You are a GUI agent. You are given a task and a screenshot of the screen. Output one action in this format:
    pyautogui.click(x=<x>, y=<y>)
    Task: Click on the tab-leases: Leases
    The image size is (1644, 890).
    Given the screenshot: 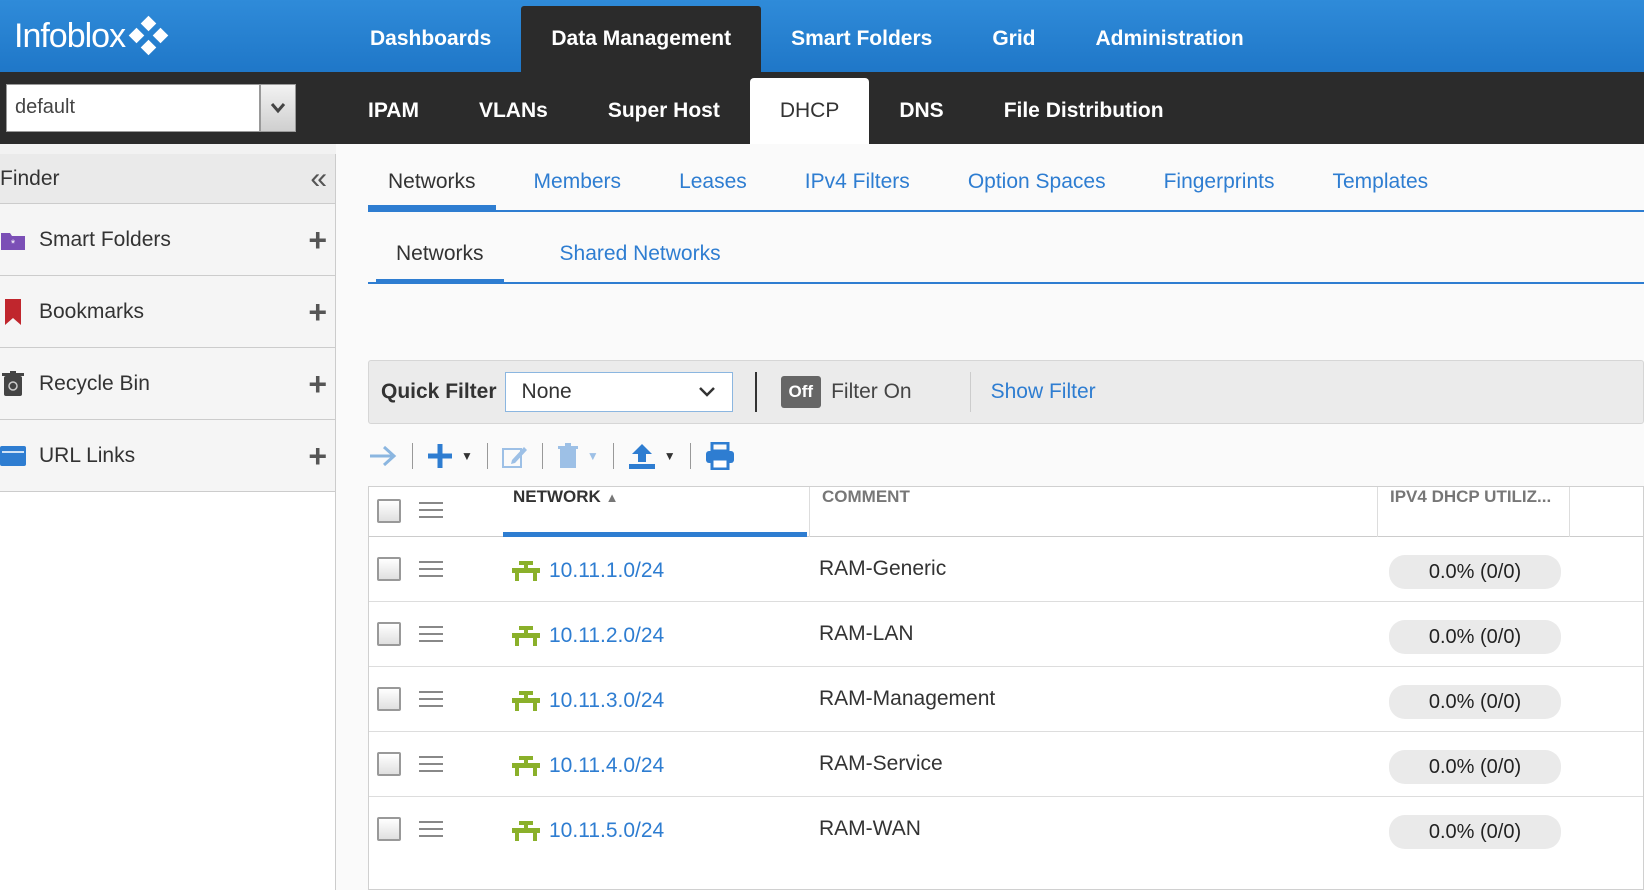 What is the action you would take?
    pyautogui.click(x=713, y=190)
    